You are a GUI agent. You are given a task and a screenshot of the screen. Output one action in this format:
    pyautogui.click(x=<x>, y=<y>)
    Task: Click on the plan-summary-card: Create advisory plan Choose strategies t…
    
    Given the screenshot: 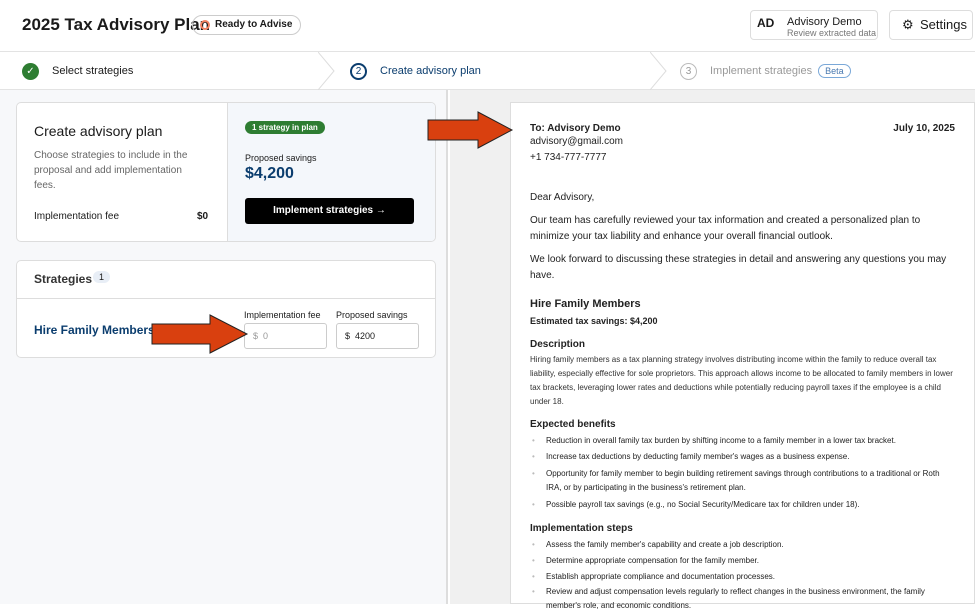 What is the action you would take?
    pyautogui.click(x=226, y=172)
    